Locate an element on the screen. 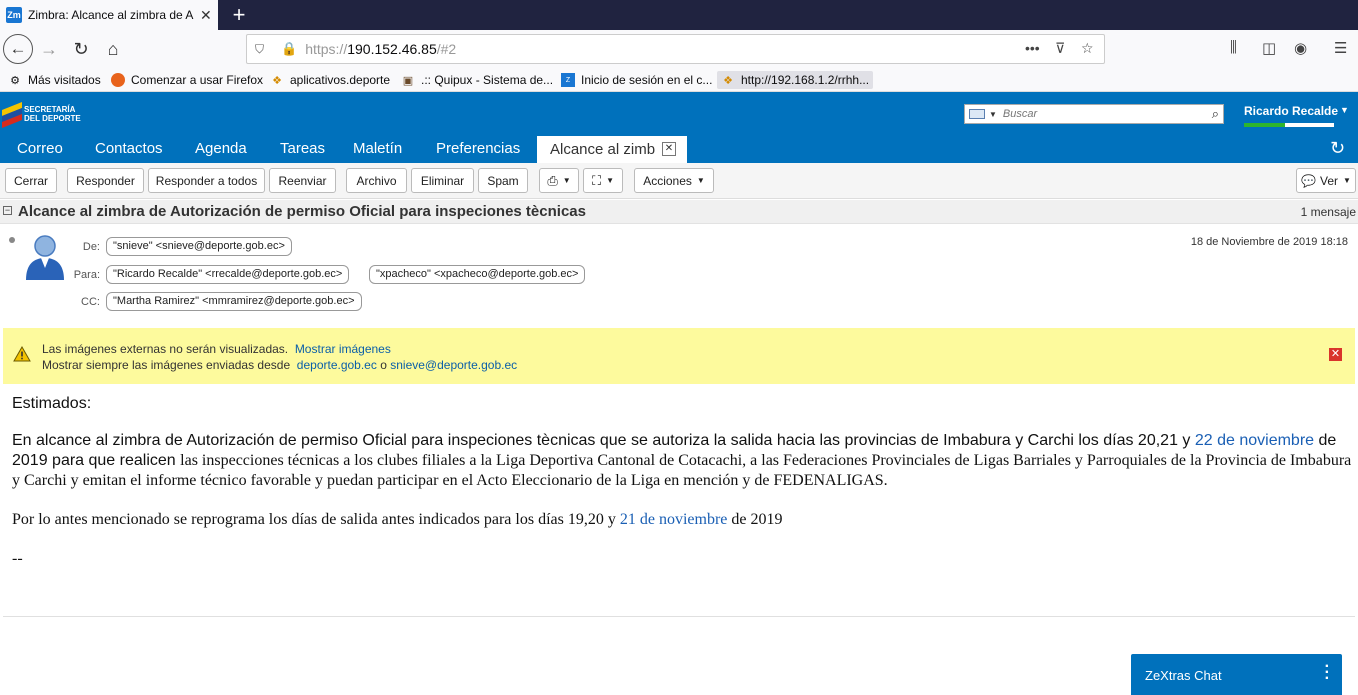 This screenshot has width=1358, height=695. read-status-dot-icon is located at coordinates (12, 240).